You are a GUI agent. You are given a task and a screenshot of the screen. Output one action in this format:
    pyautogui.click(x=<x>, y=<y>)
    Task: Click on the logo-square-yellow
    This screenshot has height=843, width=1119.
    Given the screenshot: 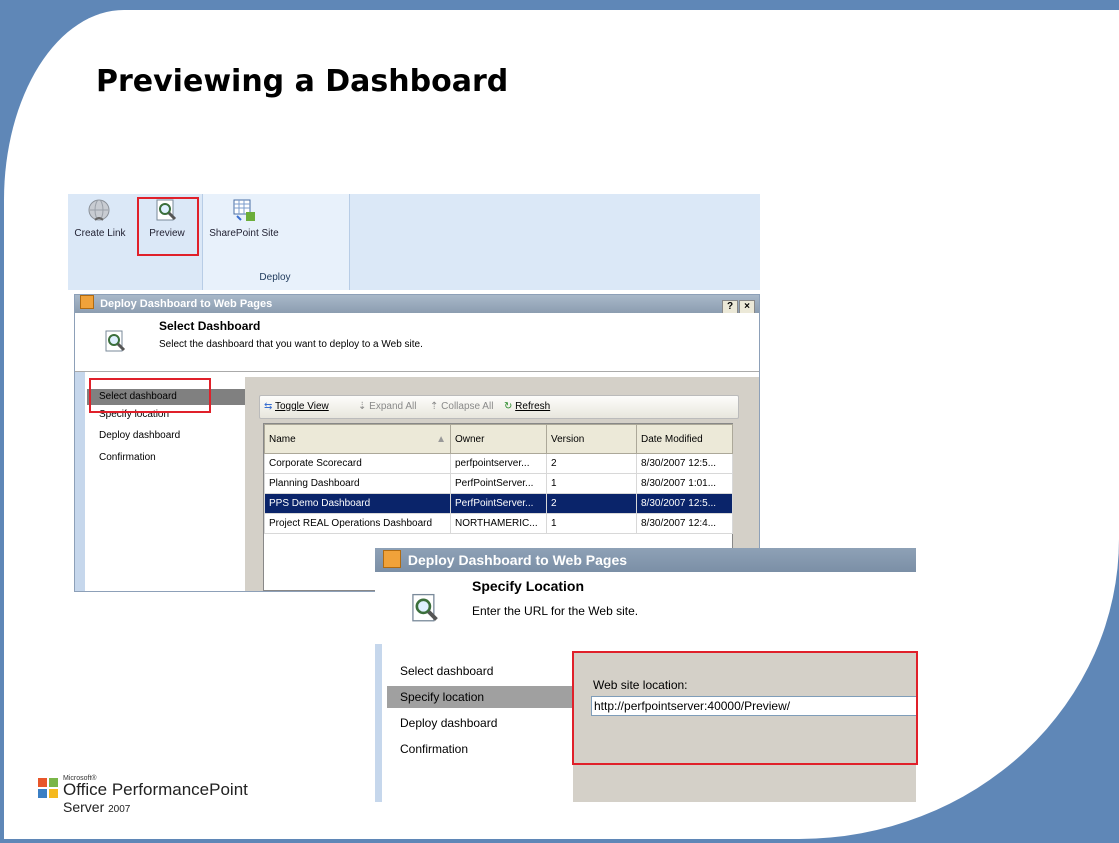 What is the action you would take?
    pyautogui.click(x=53, y=793)
    